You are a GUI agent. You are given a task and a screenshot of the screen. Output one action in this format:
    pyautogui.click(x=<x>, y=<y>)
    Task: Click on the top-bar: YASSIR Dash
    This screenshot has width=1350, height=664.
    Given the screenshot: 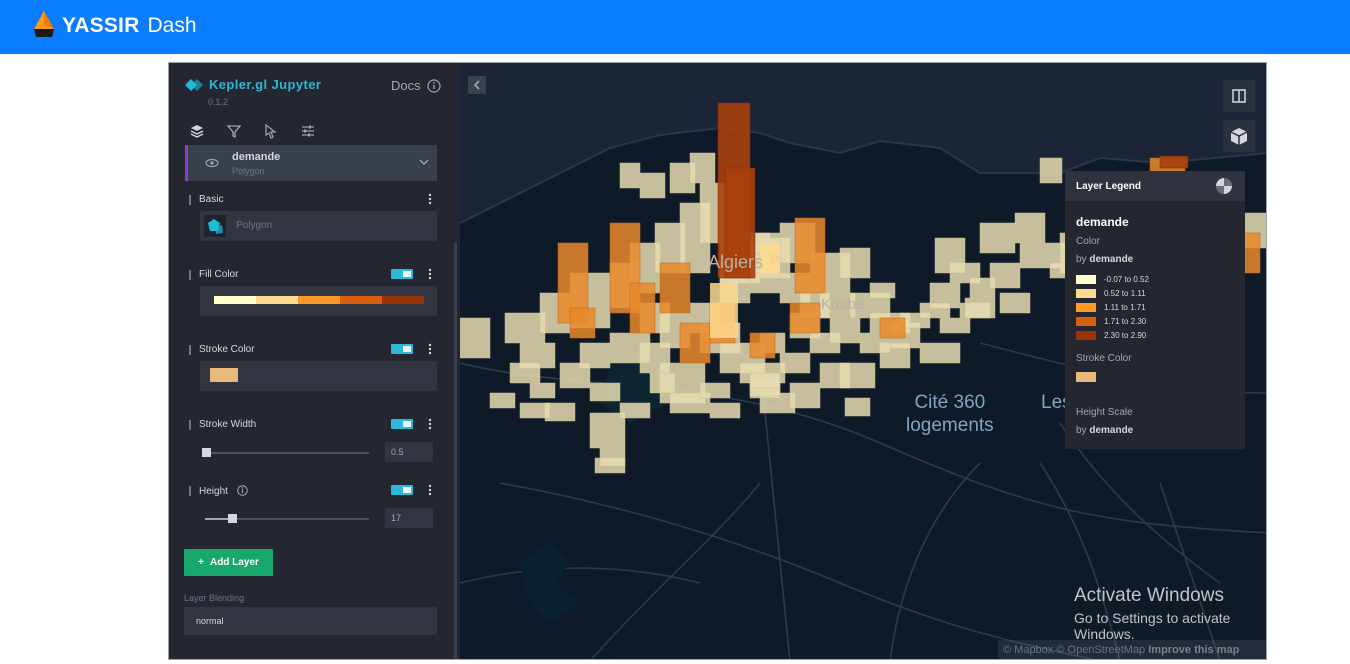 What is the action you would take?
    pyautogui.click(x=675, y=27)
    